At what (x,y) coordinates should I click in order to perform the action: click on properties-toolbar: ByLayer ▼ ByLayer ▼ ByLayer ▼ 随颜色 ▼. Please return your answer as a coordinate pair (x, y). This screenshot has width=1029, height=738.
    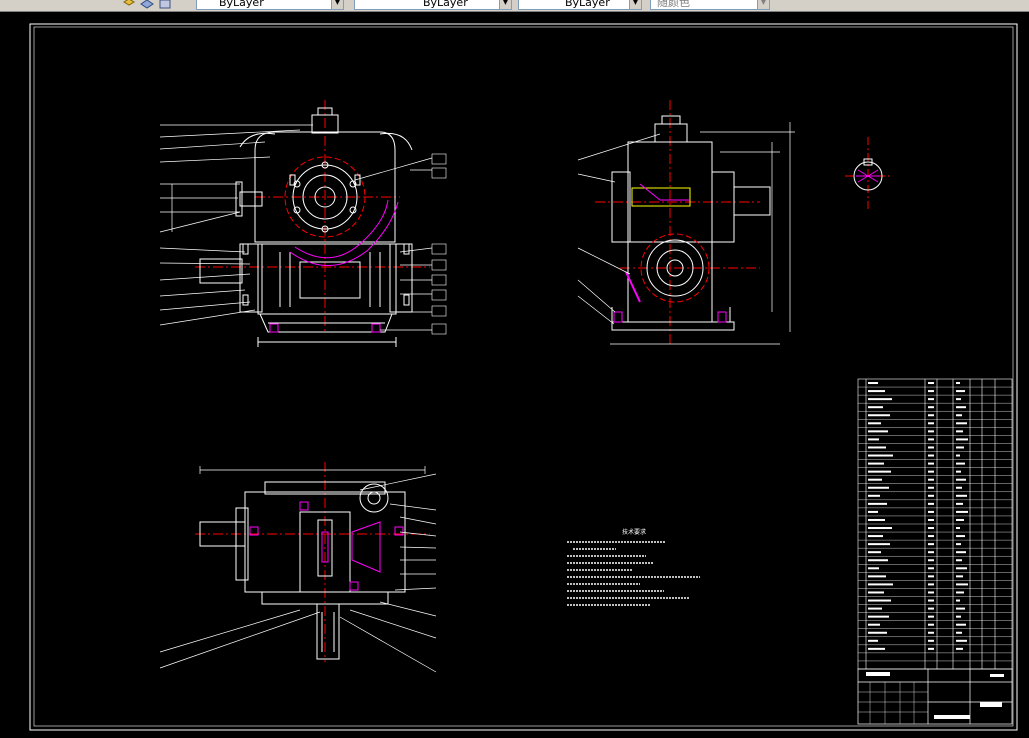
    Looking at the image, I should click on (514, 6).